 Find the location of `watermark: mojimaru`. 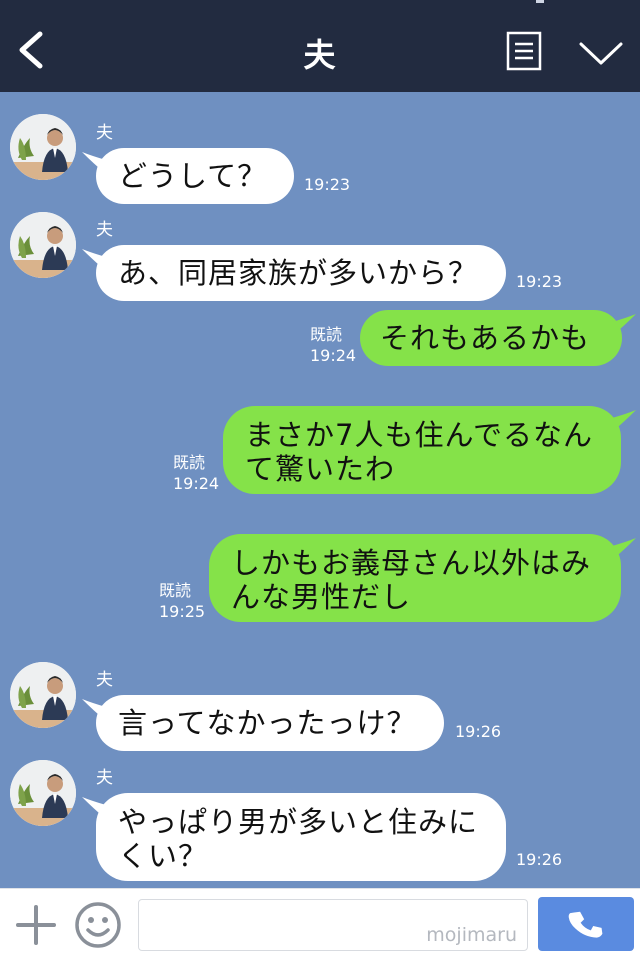

watermark: mojimaru is located at coordinates (471, 935).